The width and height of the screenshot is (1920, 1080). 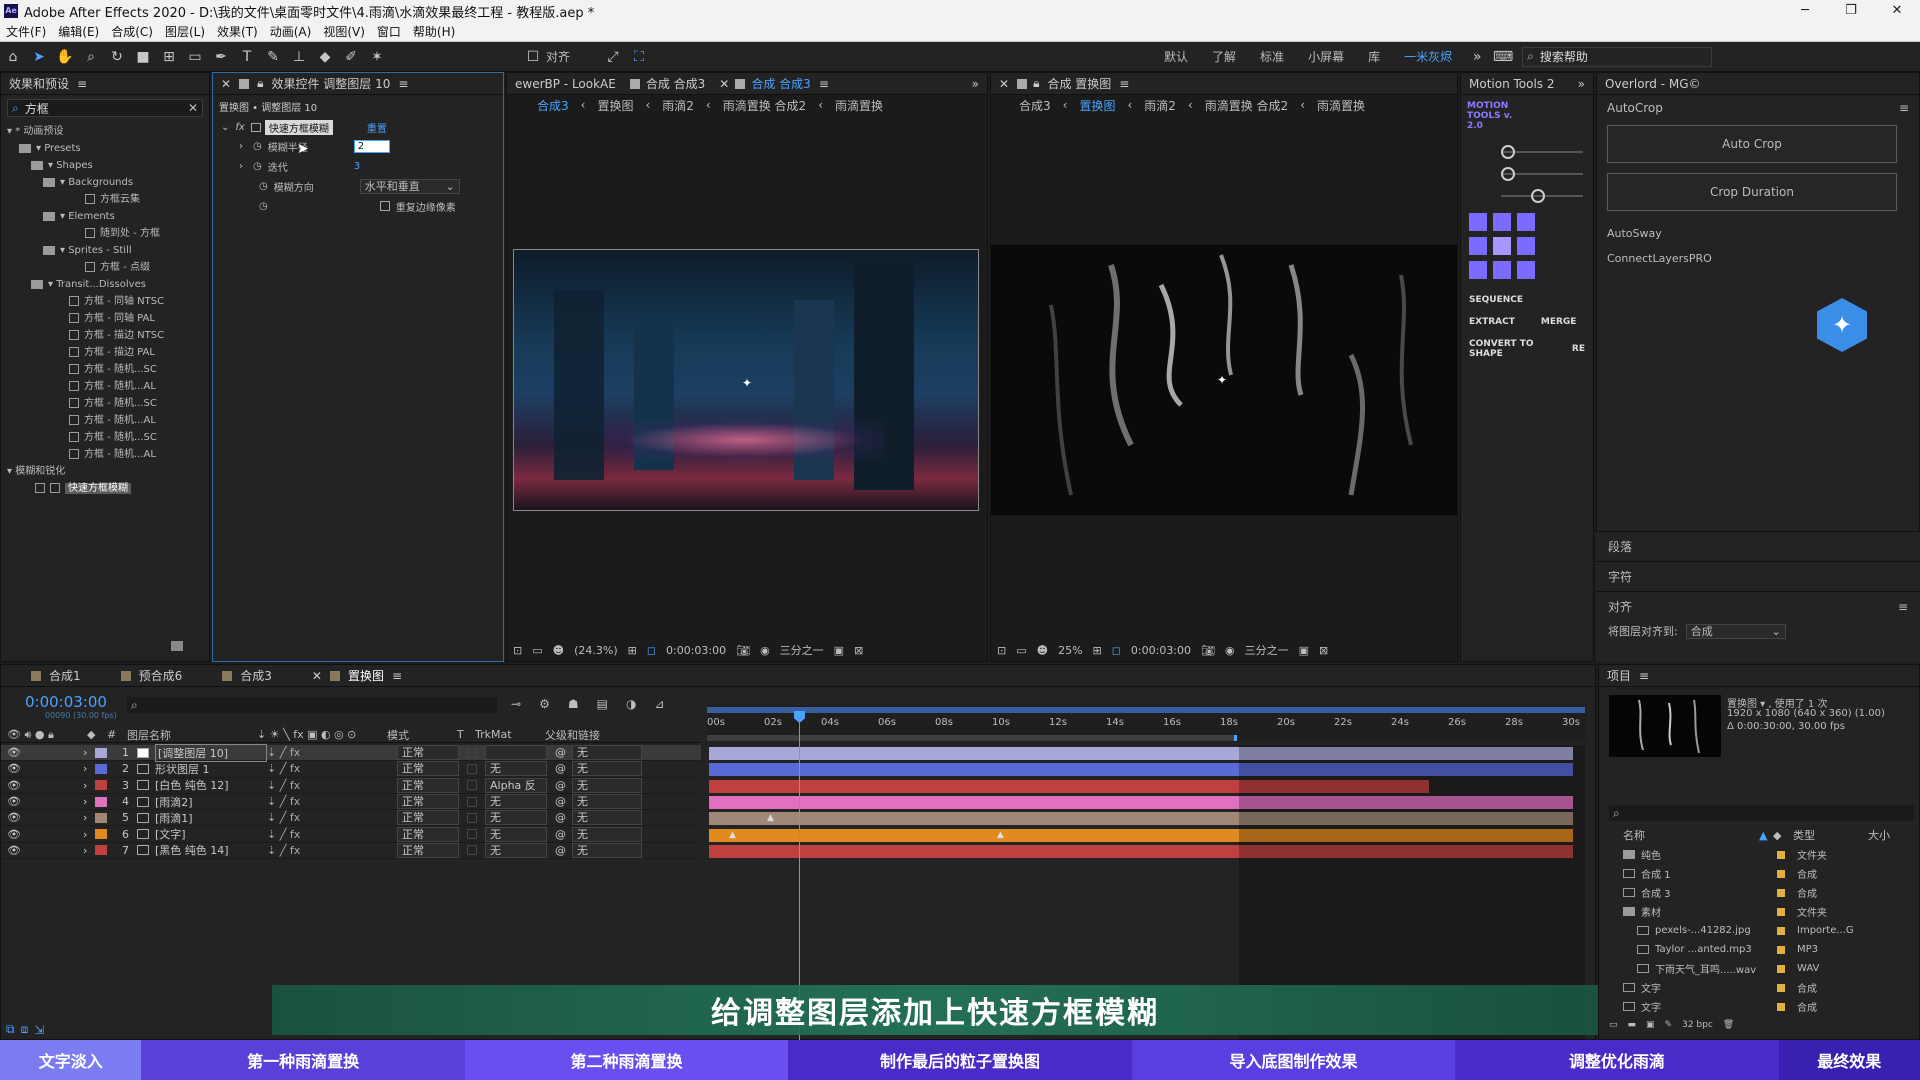 I want to click on bpc-label: 32 bpc, so click(x=1697, y=1025).